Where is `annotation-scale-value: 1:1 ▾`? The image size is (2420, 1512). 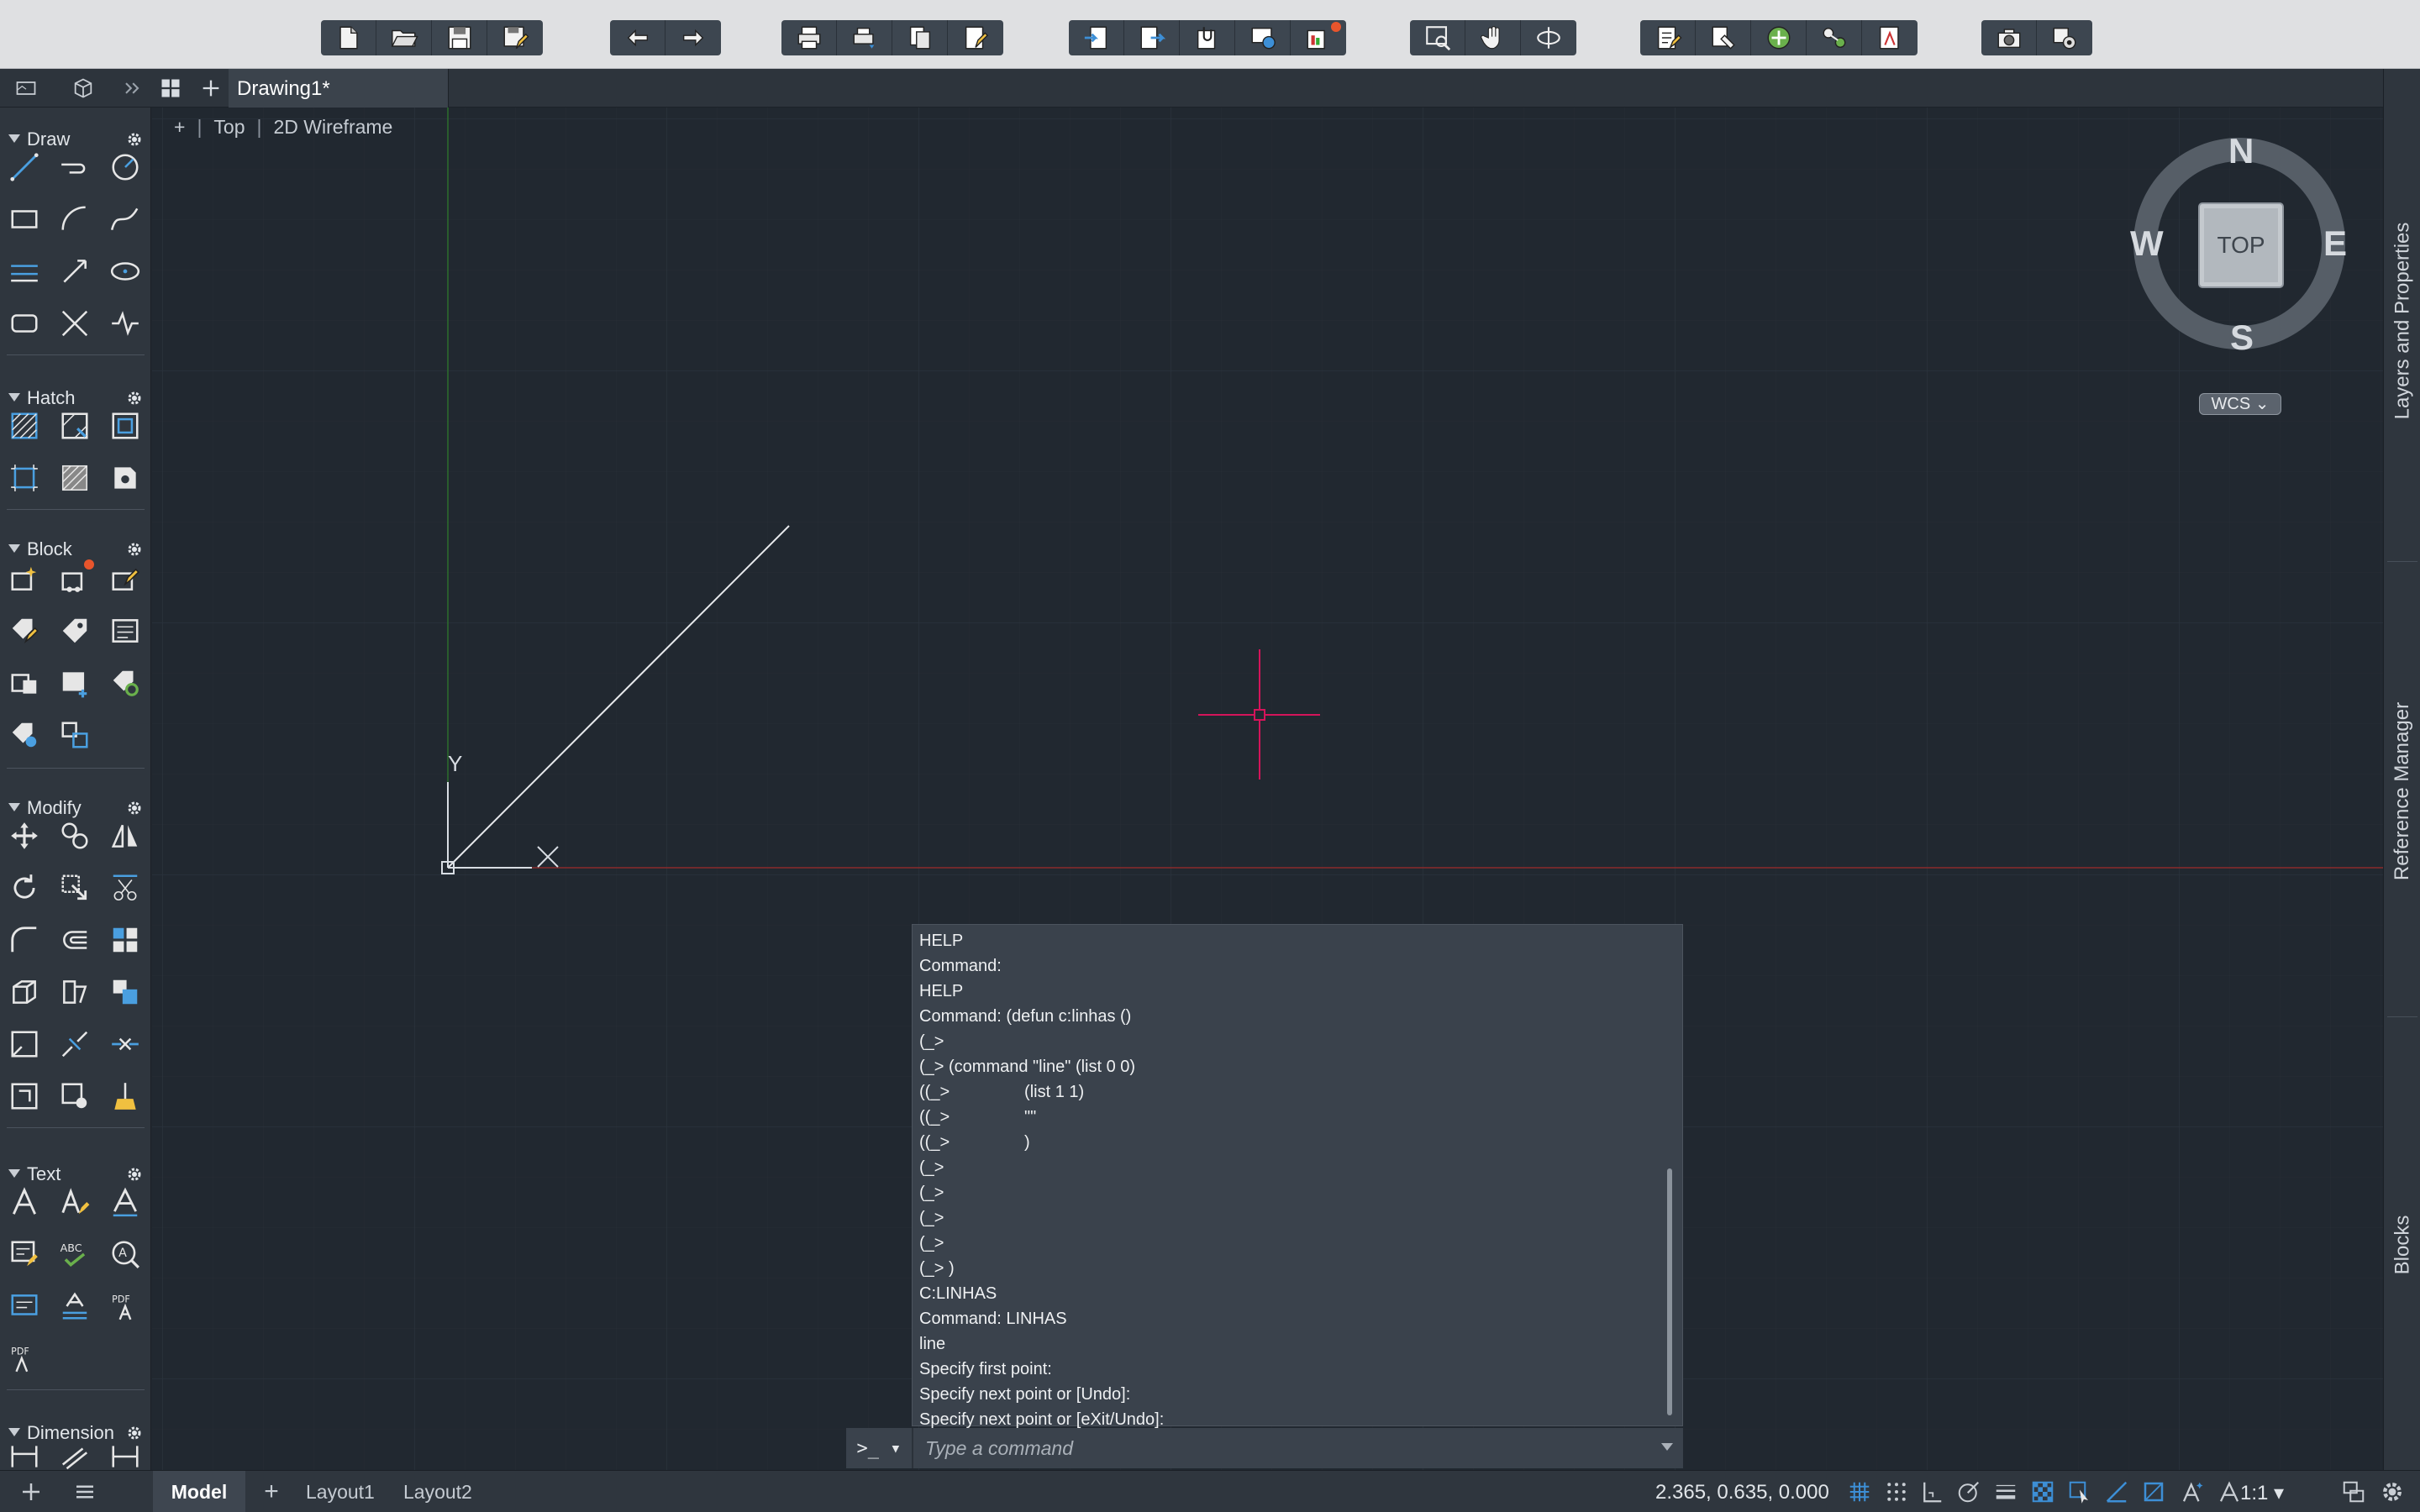
annotation-scale-value: 1:1 ▾ is located at coordinates (2262, 1493).